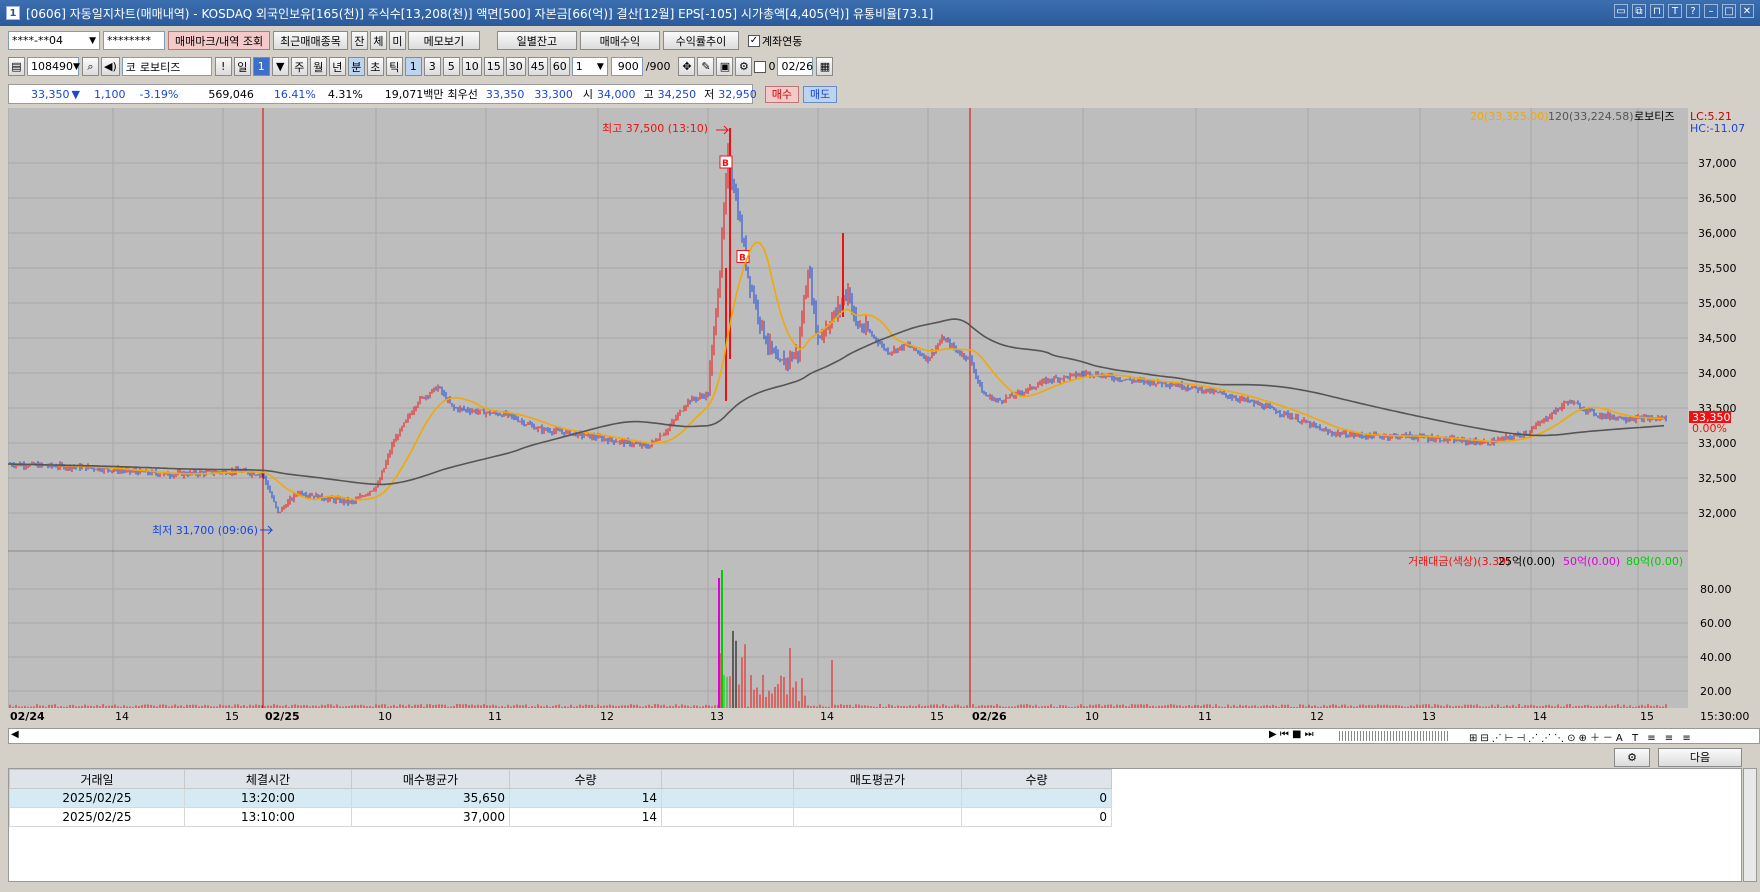 The image size is (1760, 892). What do you see at coordinates (294, 94) in the screenshot?
I see `turnover-rate: 16.41%` at bounding box center [294, 94].